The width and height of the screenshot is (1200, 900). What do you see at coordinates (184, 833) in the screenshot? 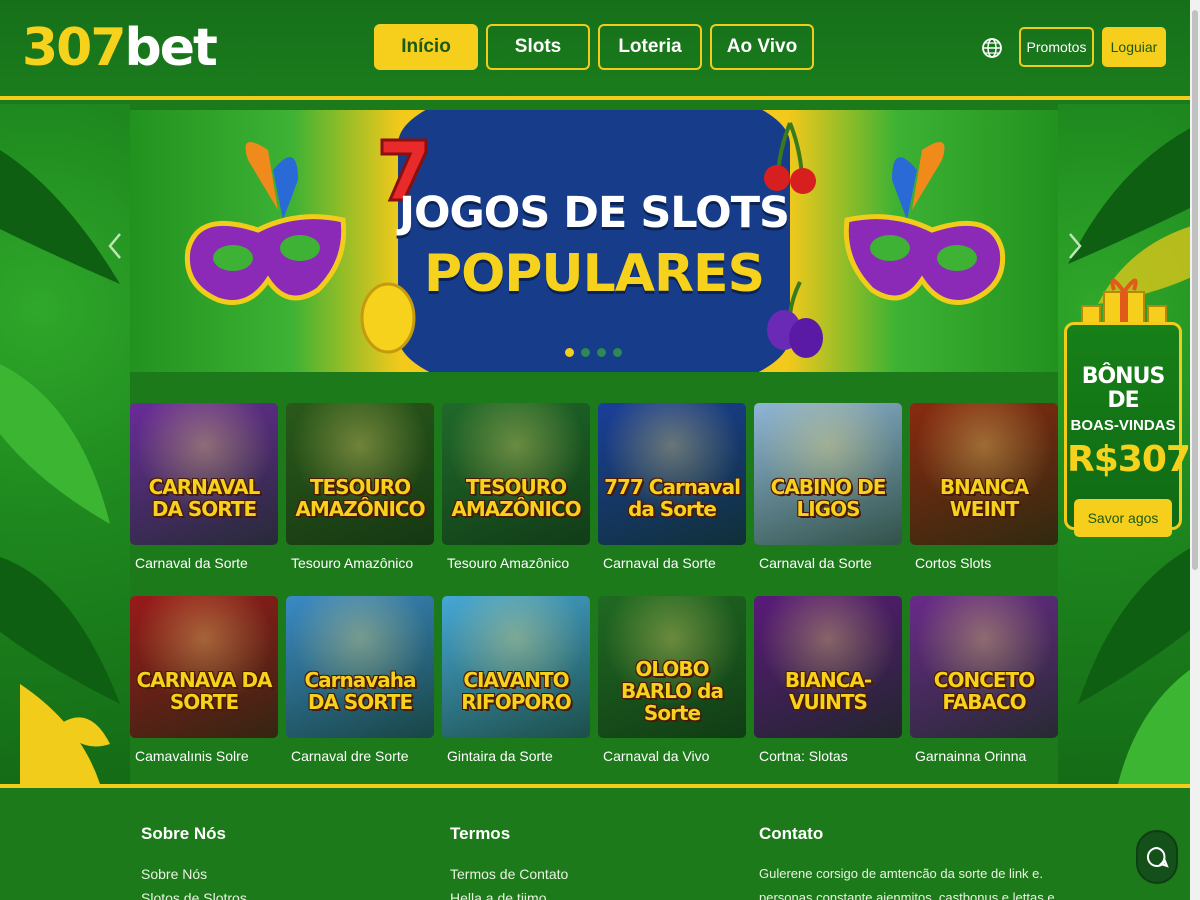
I see `footer-about-title: Sobre Nós` at bounding box center [184, 833].